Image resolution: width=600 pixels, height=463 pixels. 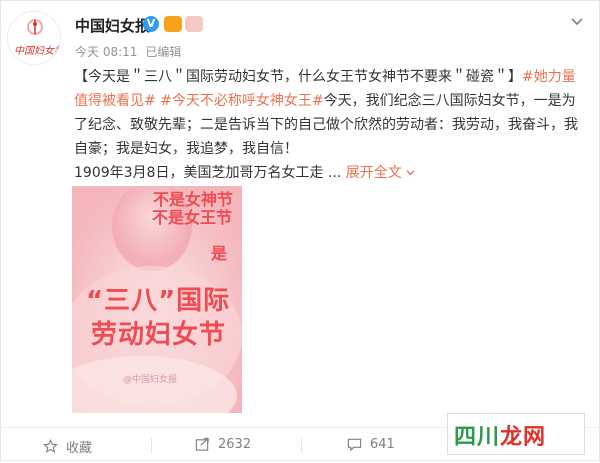 I want to click on post-image: 不是女神节 不是女王节 是 “三八”国际 劳动妇女节 @中国妇女报, so click(x=157, y=299).